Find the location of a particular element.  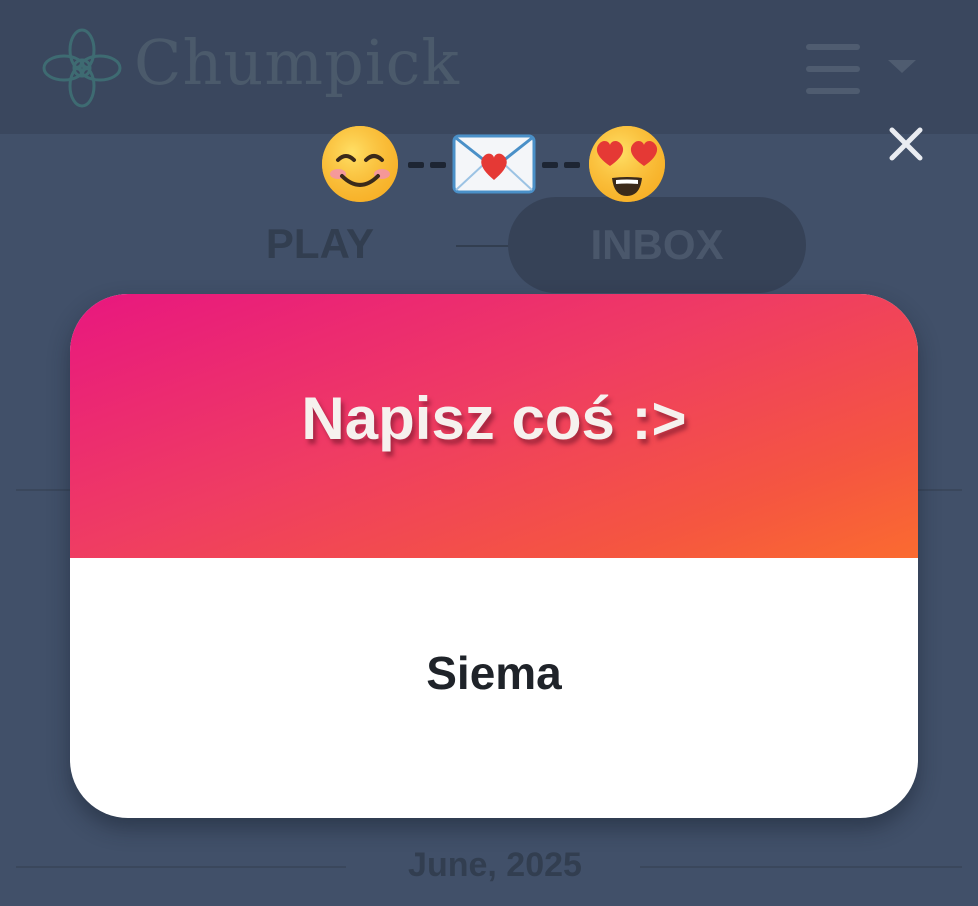

heart-eyes-face-icon is located at coordinates (627, 164).